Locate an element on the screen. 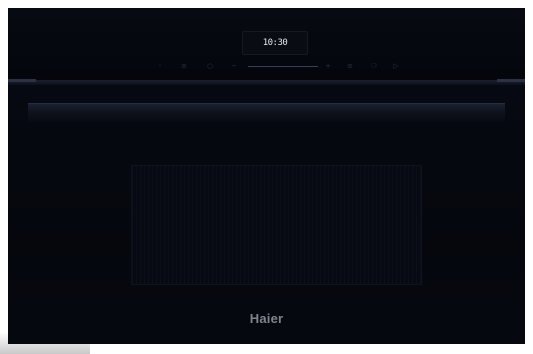  light-icon: ≡ is located at coordinates (350, 66).